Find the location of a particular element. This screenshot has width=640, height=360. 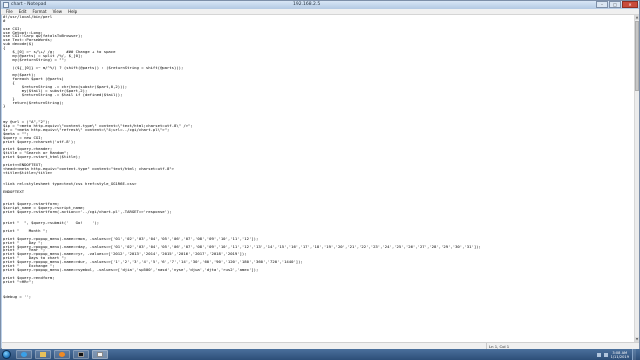

menu-edit: Edit is located at coordinates (23, 12).